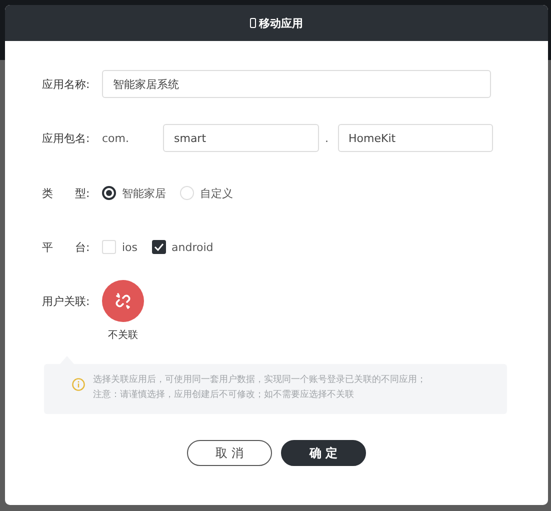  I want to click on package-field: HomeKit, so click(415, 138).